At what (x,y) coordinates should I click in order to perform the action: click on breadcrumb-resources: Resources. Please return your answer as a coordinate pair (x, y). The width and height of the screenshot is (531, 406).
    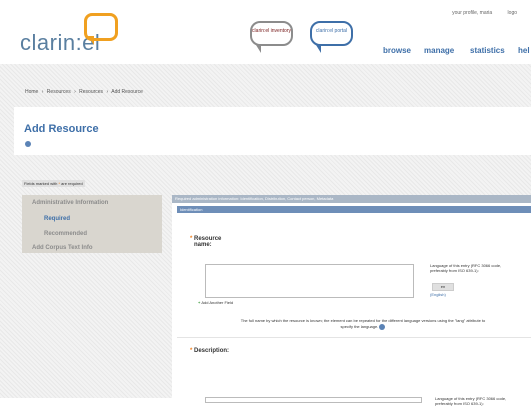
    Looking at the image, I should click on (59, 92).